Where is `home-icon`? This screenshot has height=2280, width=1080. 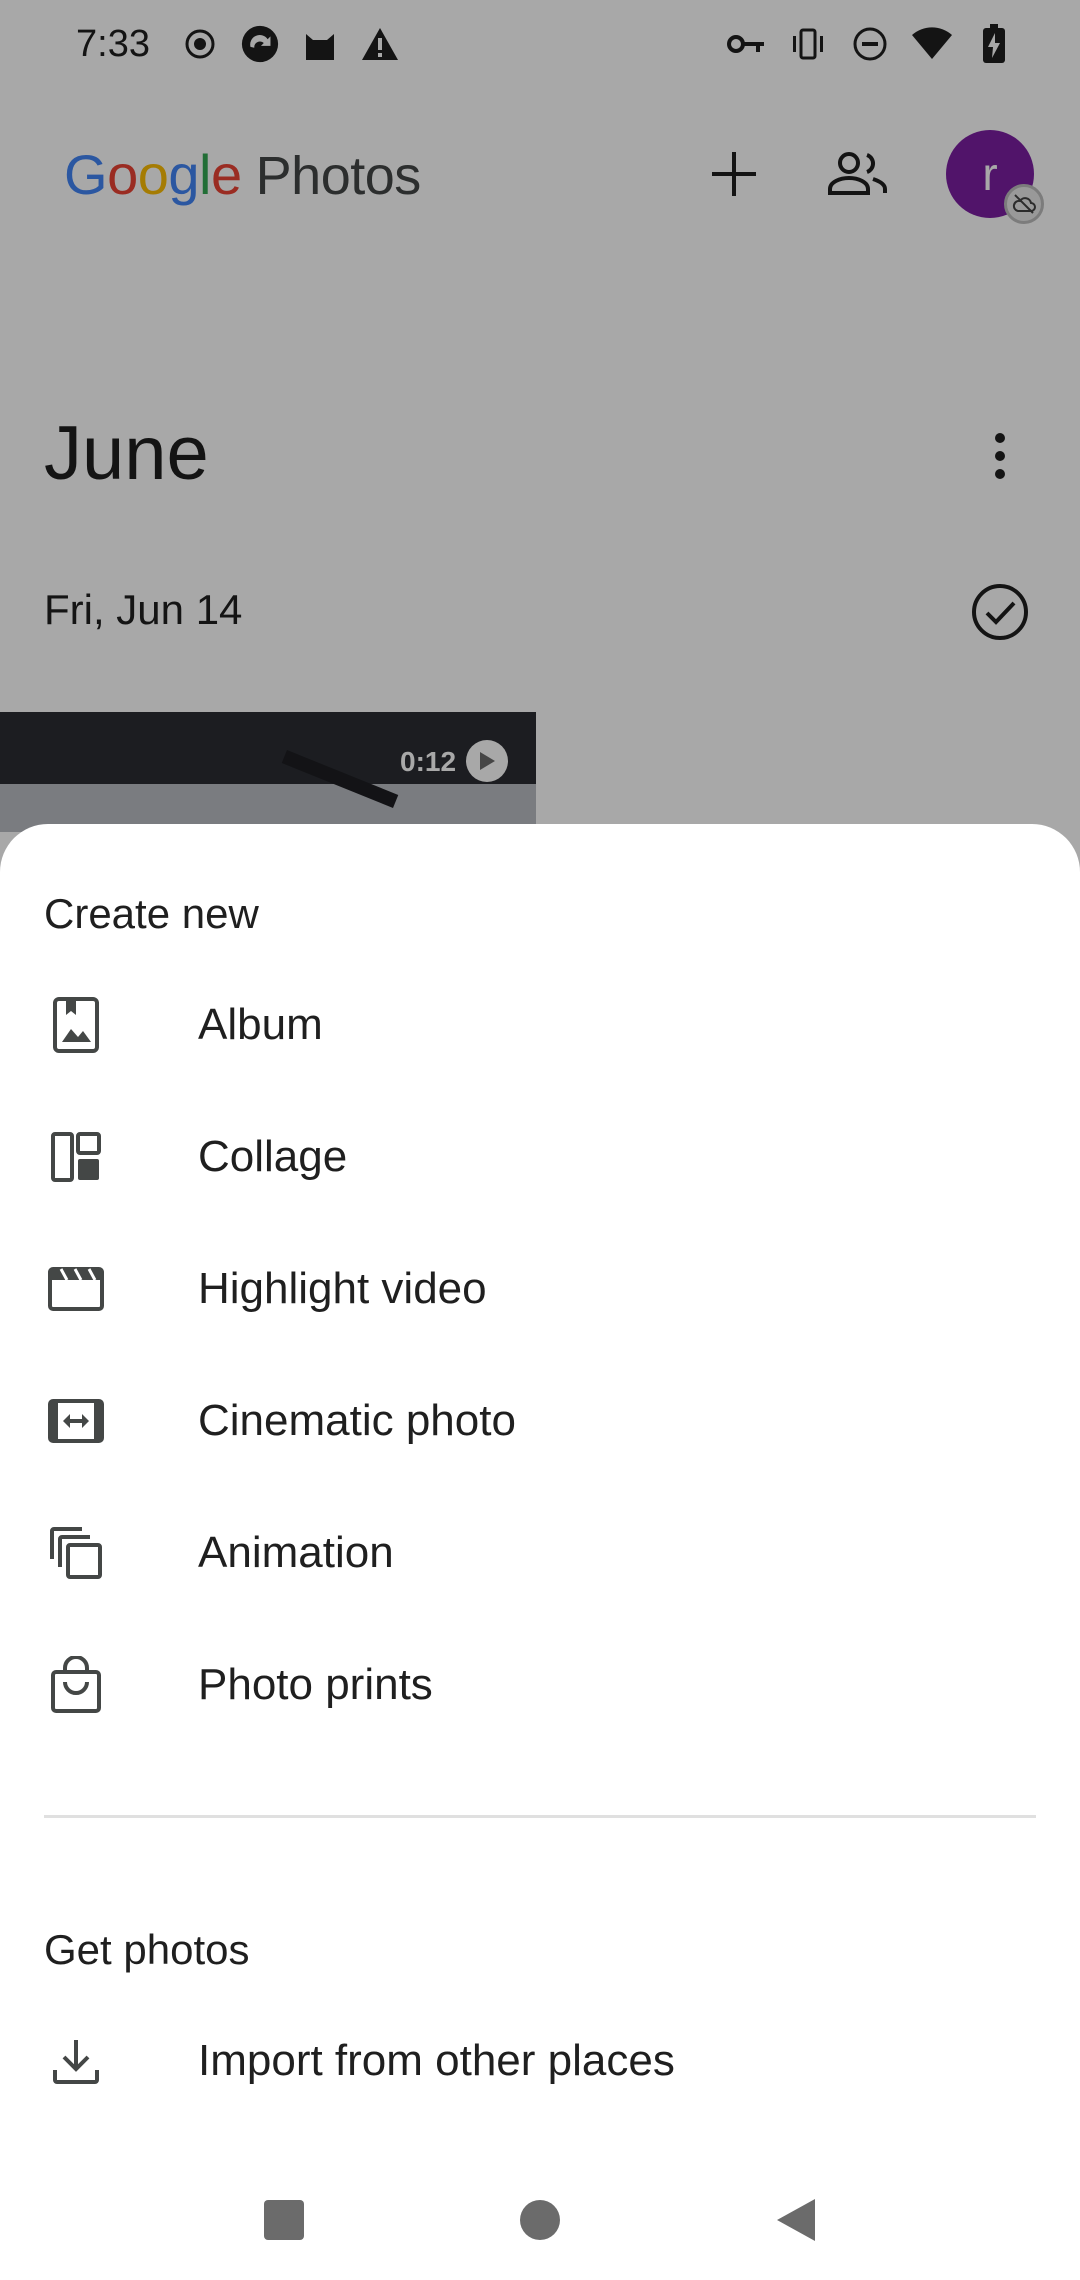 home-icon is located at coordinates (540, 2220).